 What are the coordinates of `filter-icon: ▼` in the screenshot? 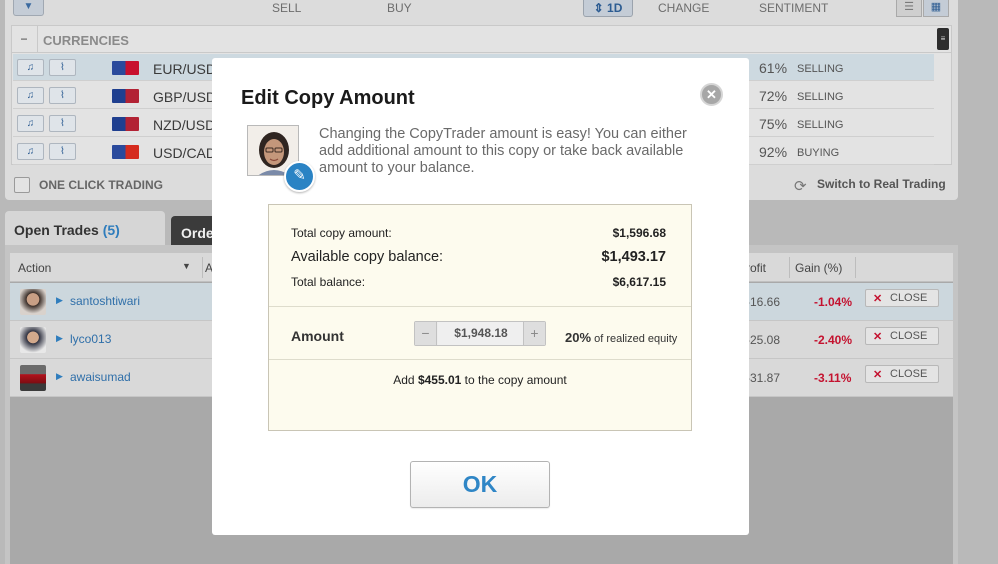 It's located at (28, 6).